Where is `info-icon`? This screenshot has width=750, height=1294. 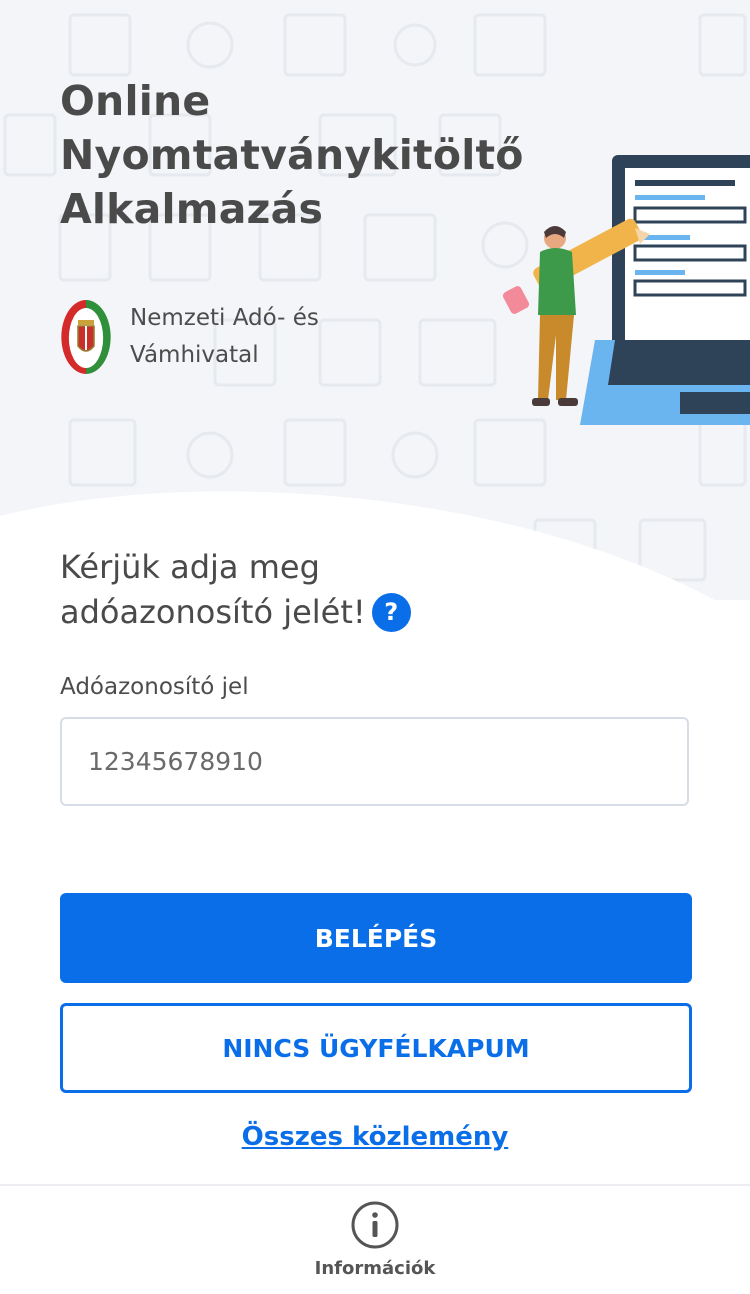
info-icon is located at coordinates (375, 1225).